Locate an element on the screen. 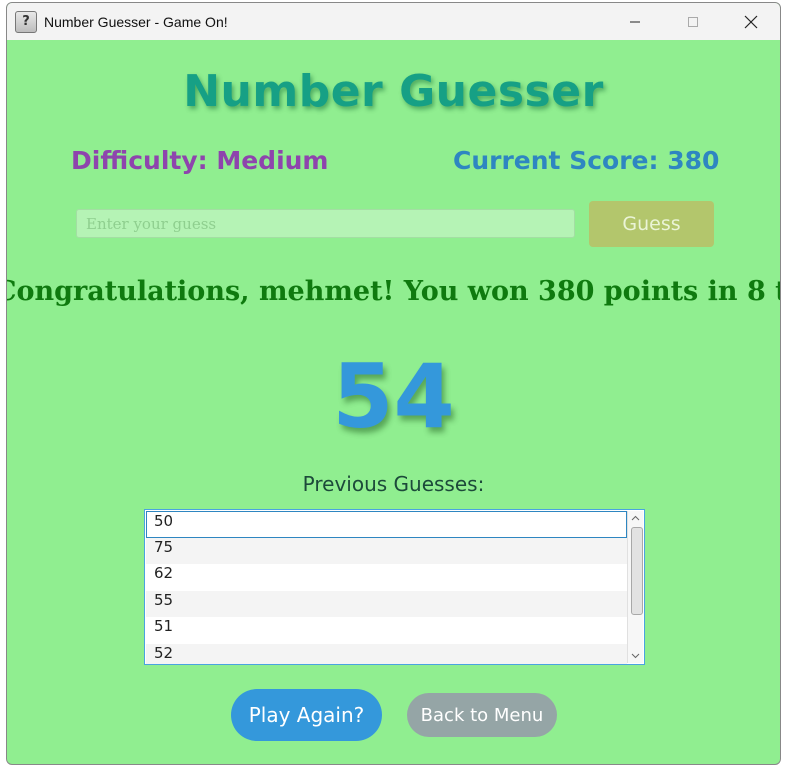 The image size is (789, 769). window-controls is located at coordinates (693, 21).